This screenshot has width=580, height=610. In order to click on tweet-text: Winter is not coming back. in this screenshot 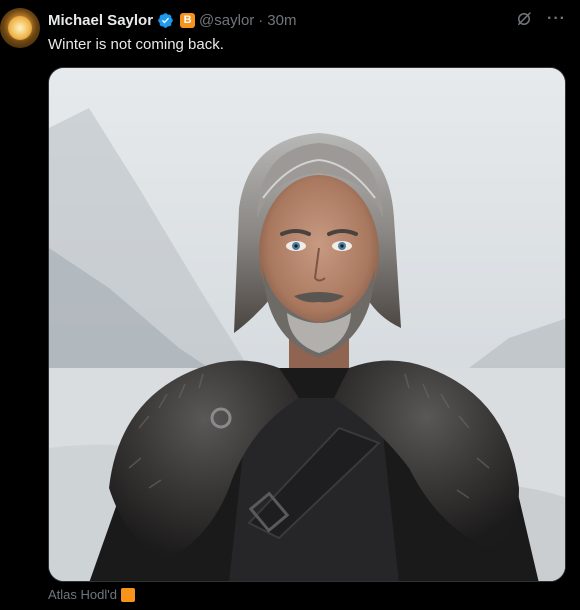, I will do `click(136, 44)`.